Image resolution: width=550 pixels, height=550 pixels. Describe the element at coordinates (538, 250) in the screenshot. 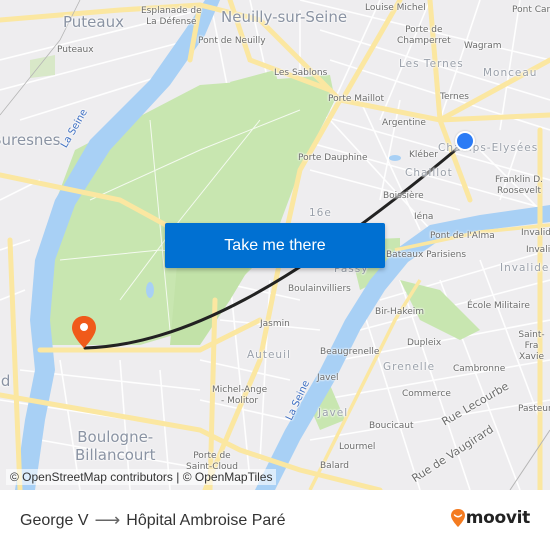

I see `map-label-invalides-2: Invalic` at that location.